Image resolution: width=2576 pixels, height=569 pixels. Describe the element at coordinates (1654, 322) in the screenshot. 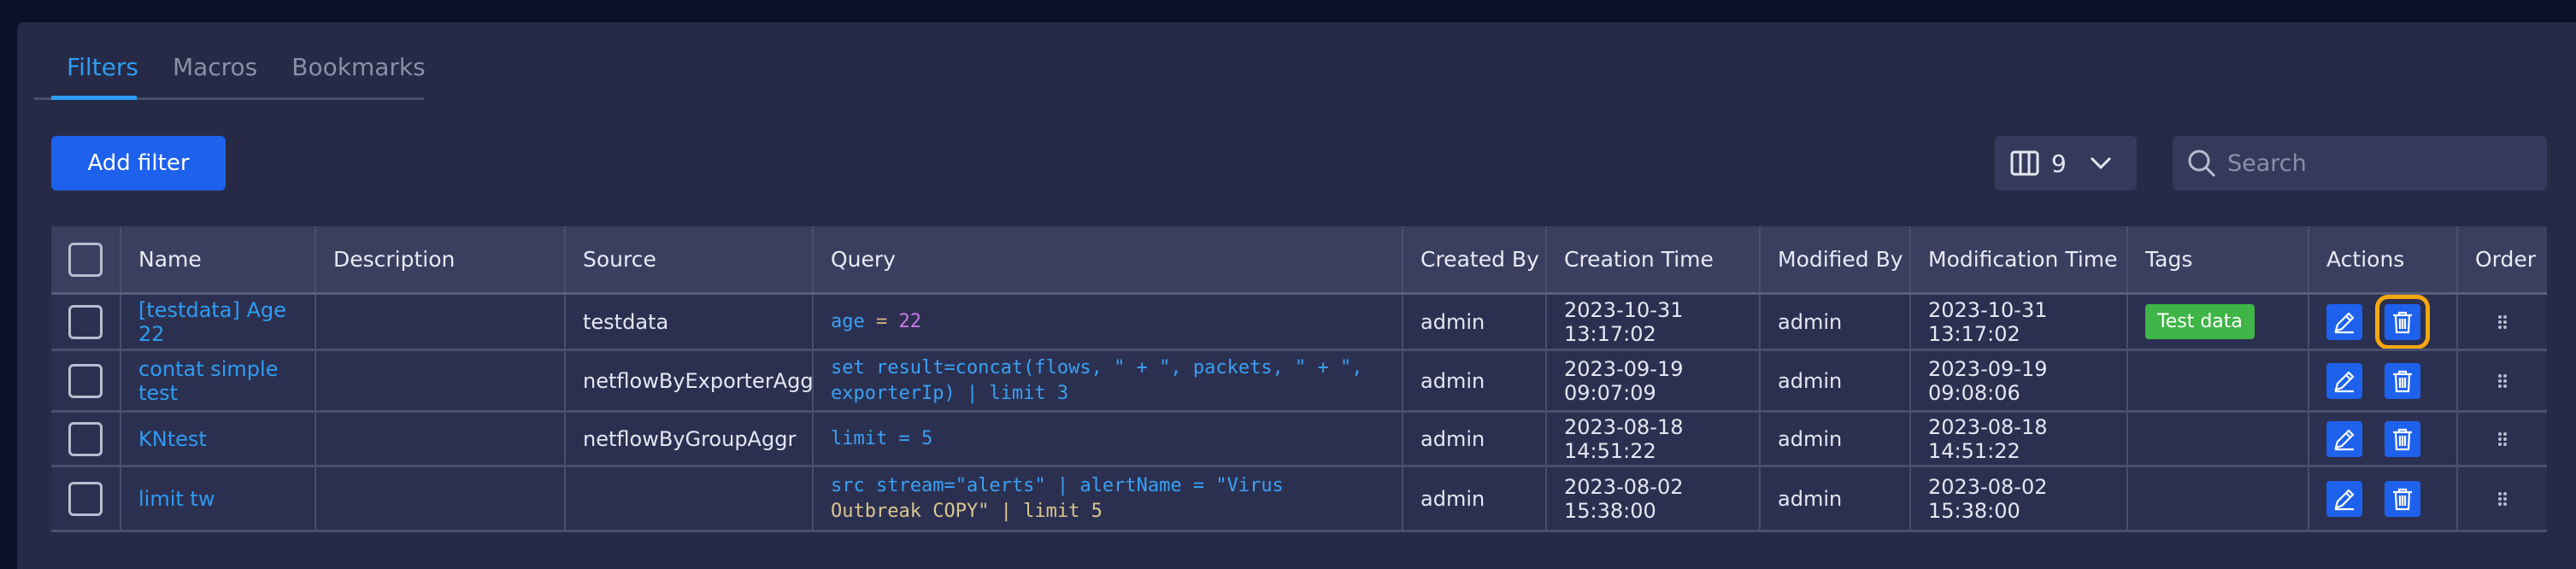

I see `creation-time-cell: 2023-10-31 13:17:02` at that location.